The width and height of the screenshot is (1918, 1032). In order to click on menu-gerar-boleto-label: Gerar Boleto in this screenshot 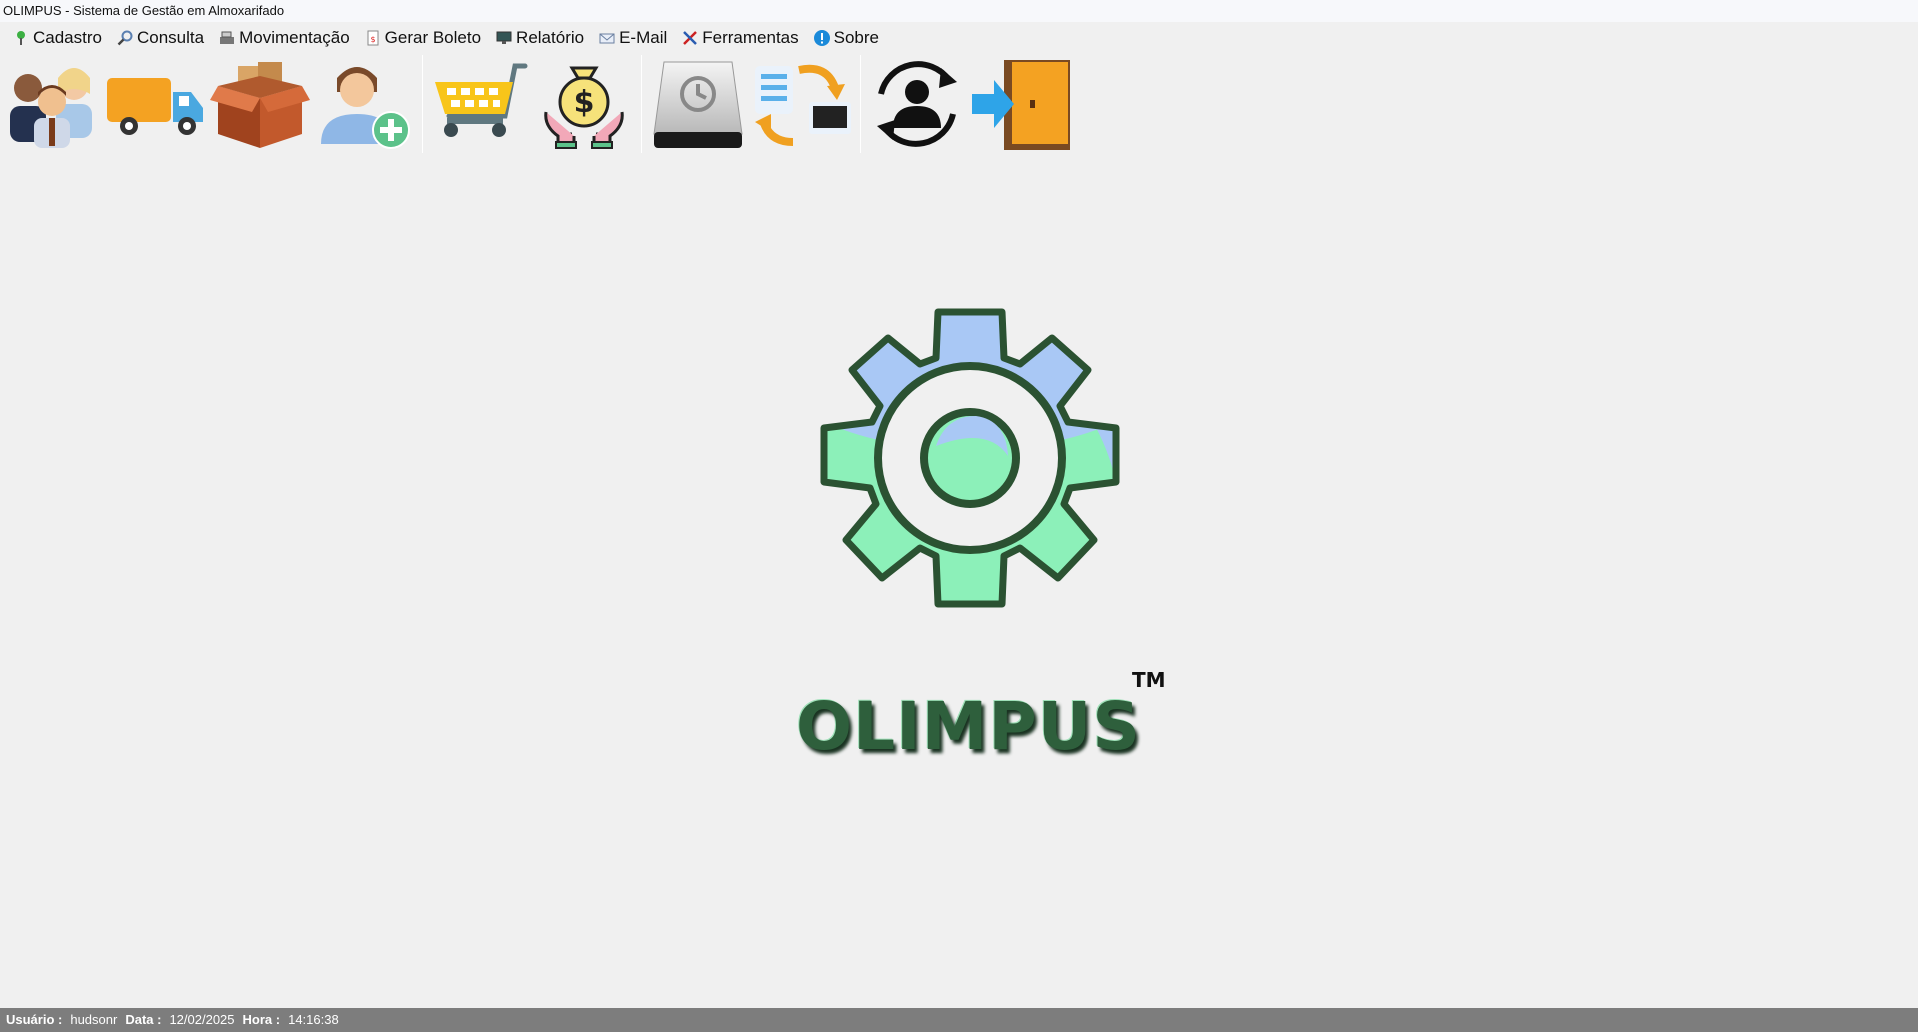, I will do `click(433, 37)`.